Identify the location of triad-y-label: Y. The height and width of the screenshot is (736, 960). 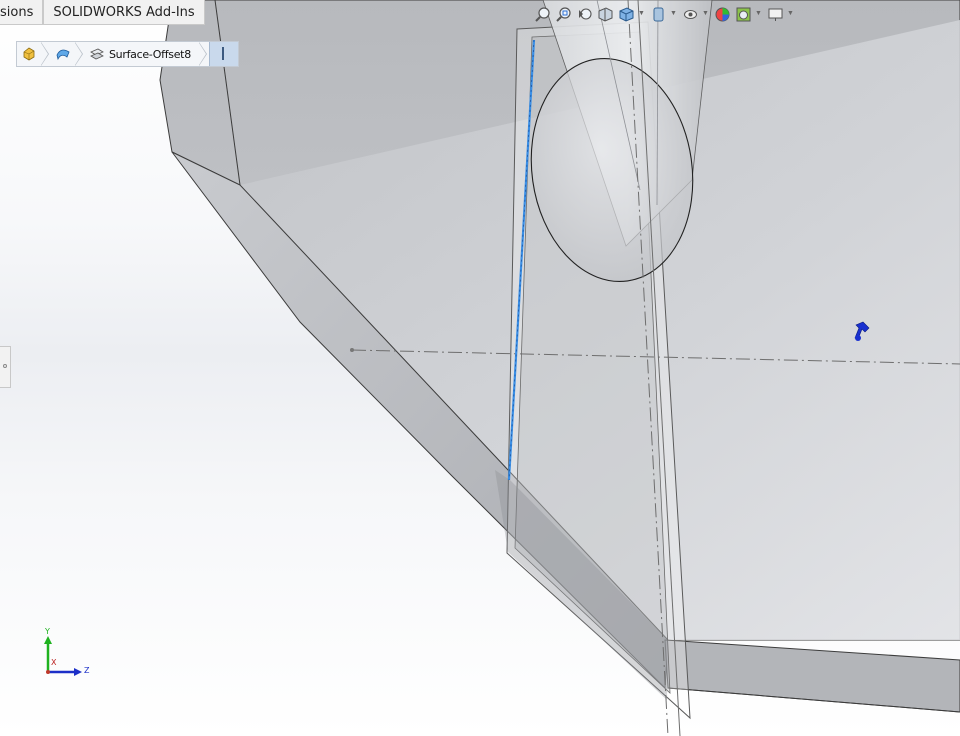
(47, 631).